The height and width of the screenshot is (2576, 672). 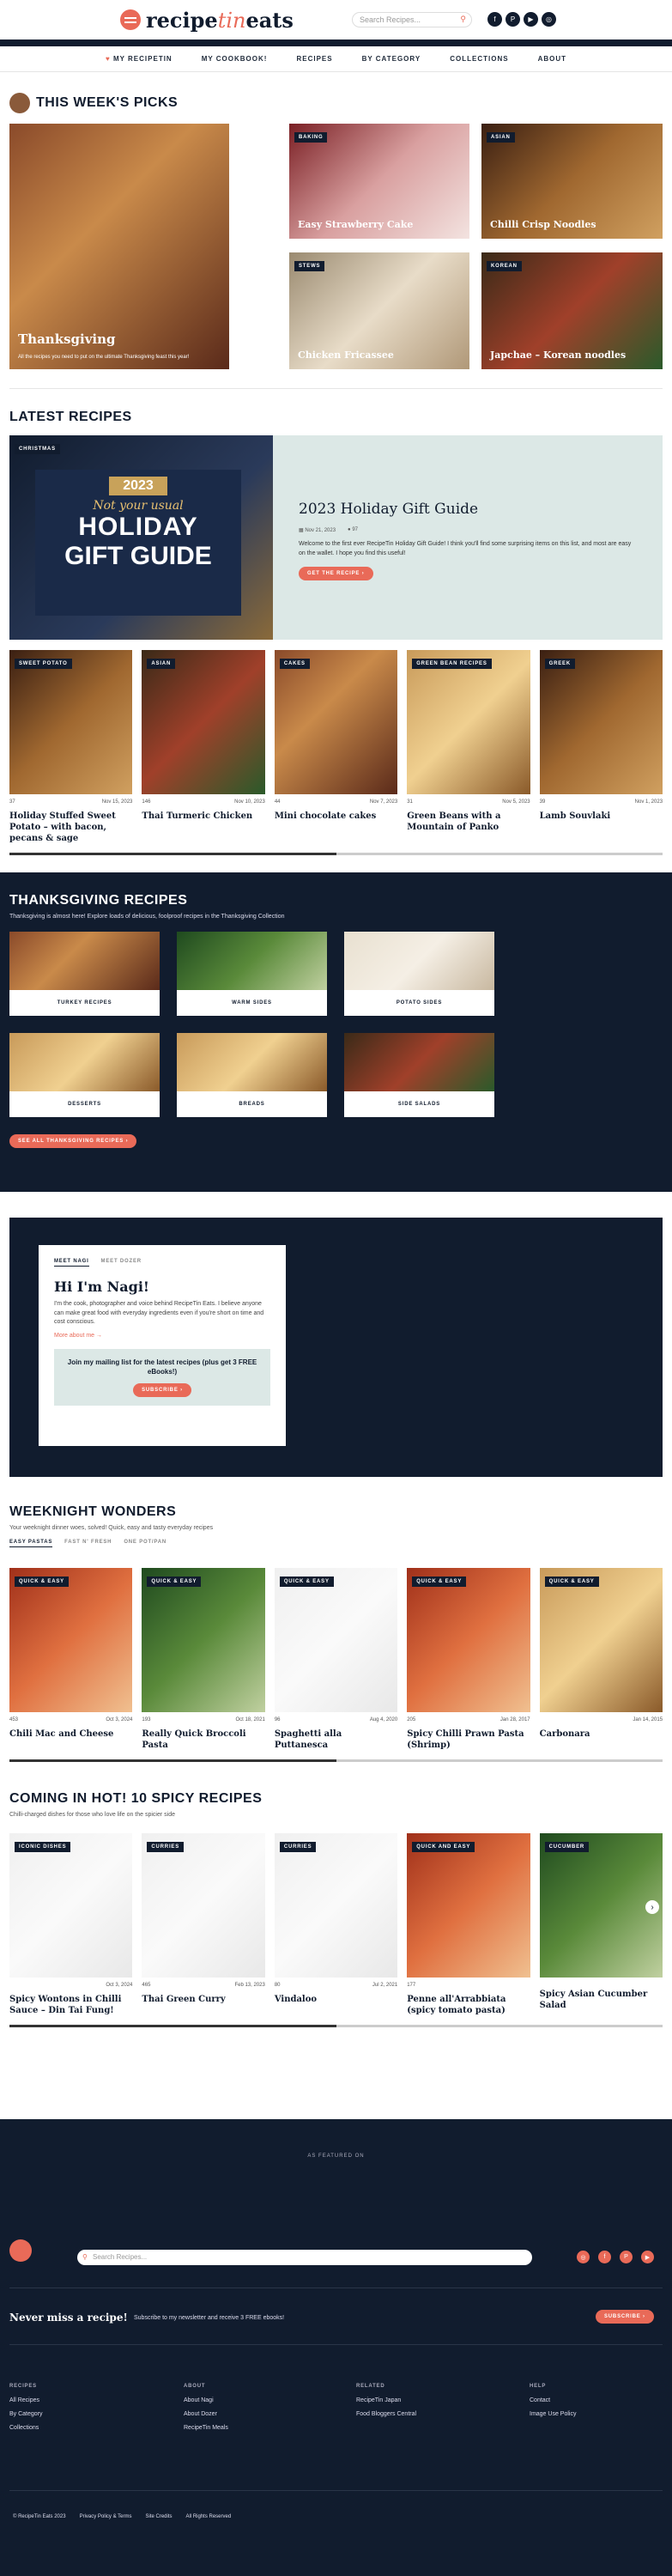 I want to click on footer-col-help: HELP Contact Image Use Policy, so click(x=594, y=2412).